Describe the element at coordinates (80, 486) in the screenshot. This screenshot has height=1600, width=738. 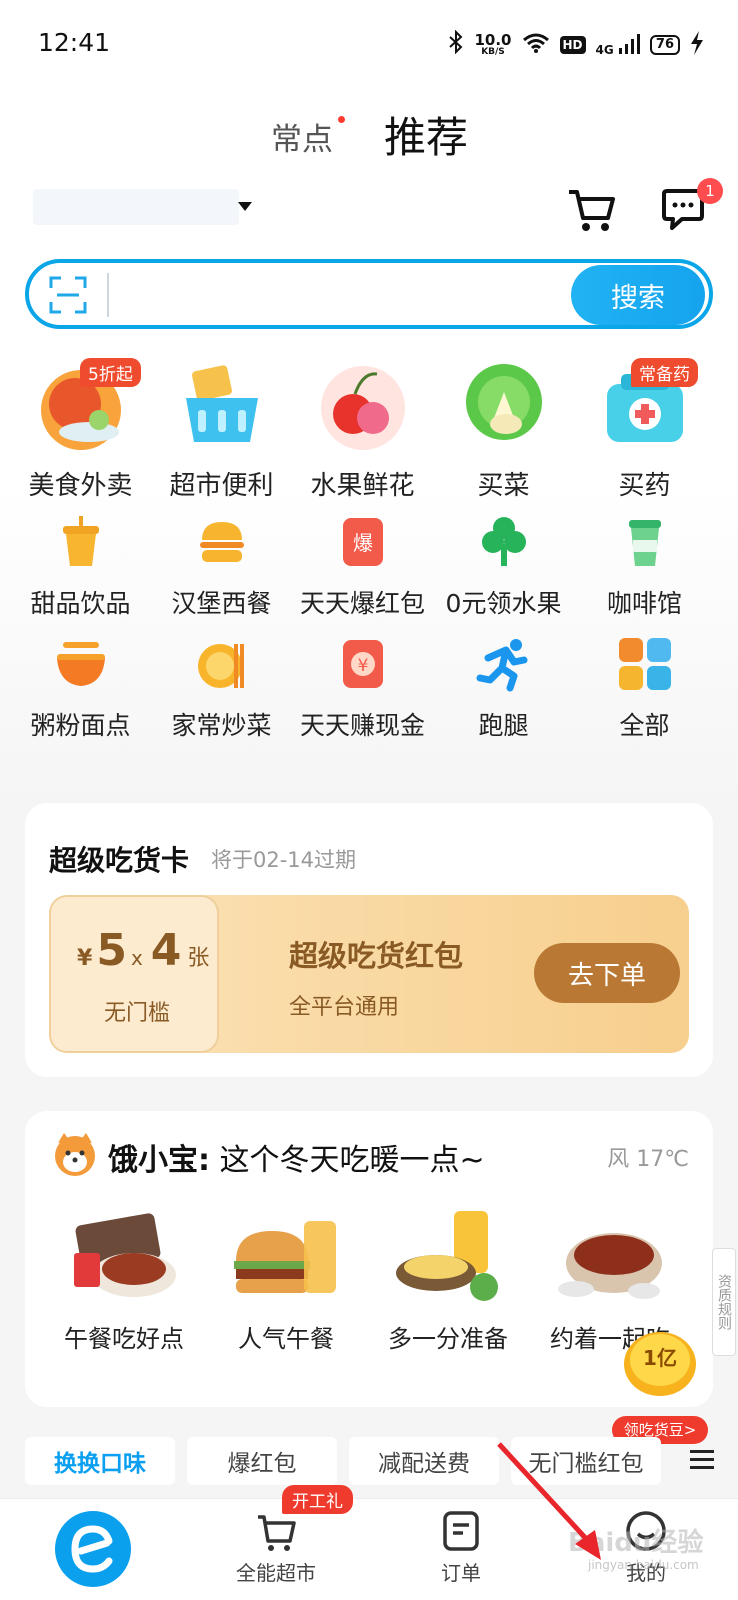
I see `category-label: 美食外卖` at that location.